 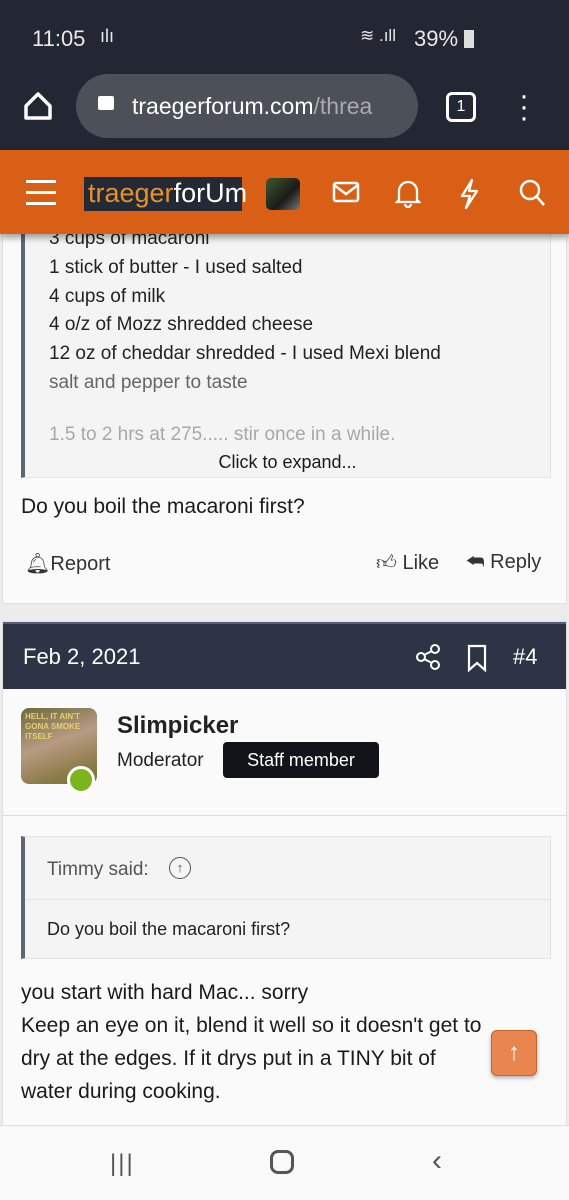 What do you see at coordinates (163, 506) in the screenshot?
I see `post-body: Do you boil the macaroni first?` at bounding box center [163, 506].